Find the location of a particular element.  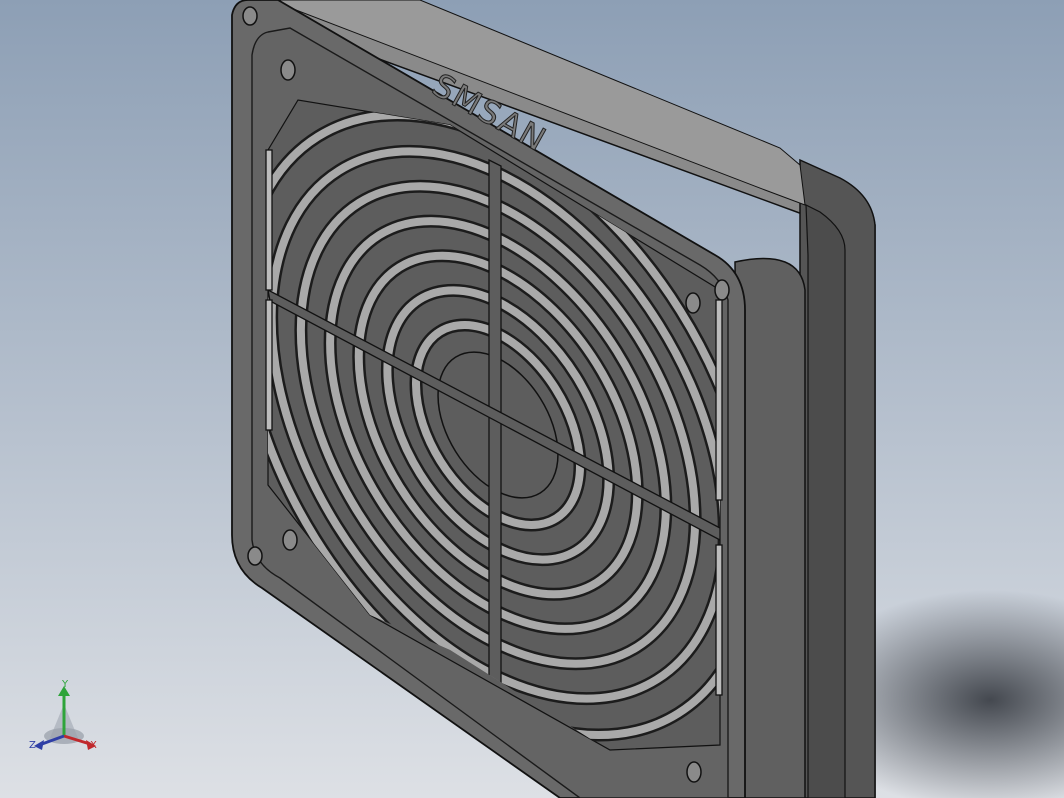

x-axis-label: X is located at coordinates (93, 745).